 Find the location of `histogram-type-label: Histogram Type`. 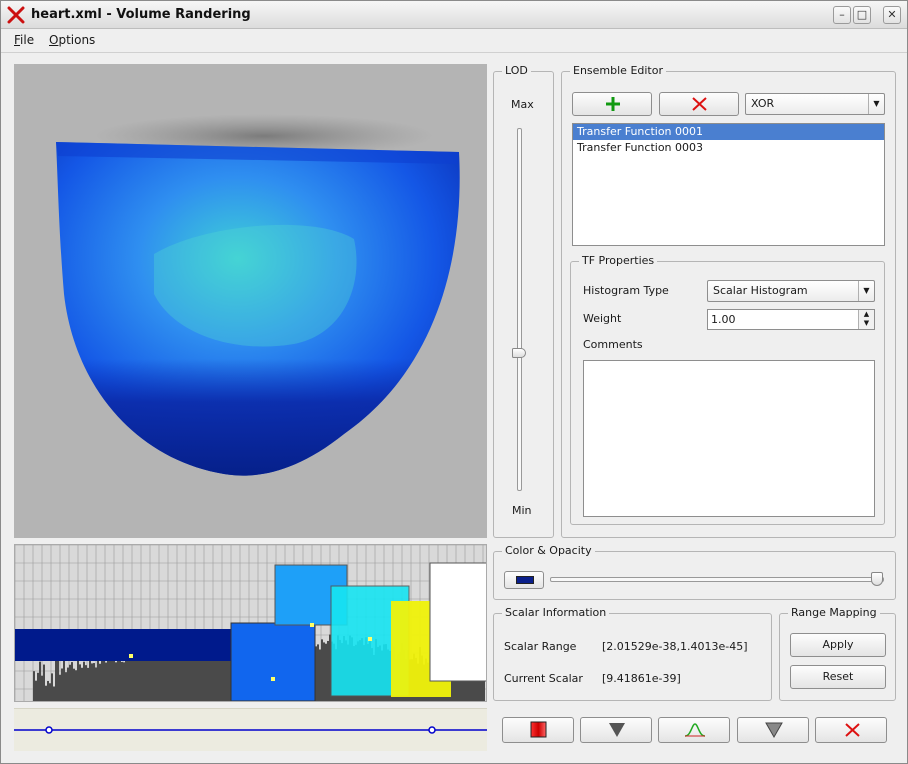

histogram-type-label: Histogram Type is located at coordinates (626, 290).